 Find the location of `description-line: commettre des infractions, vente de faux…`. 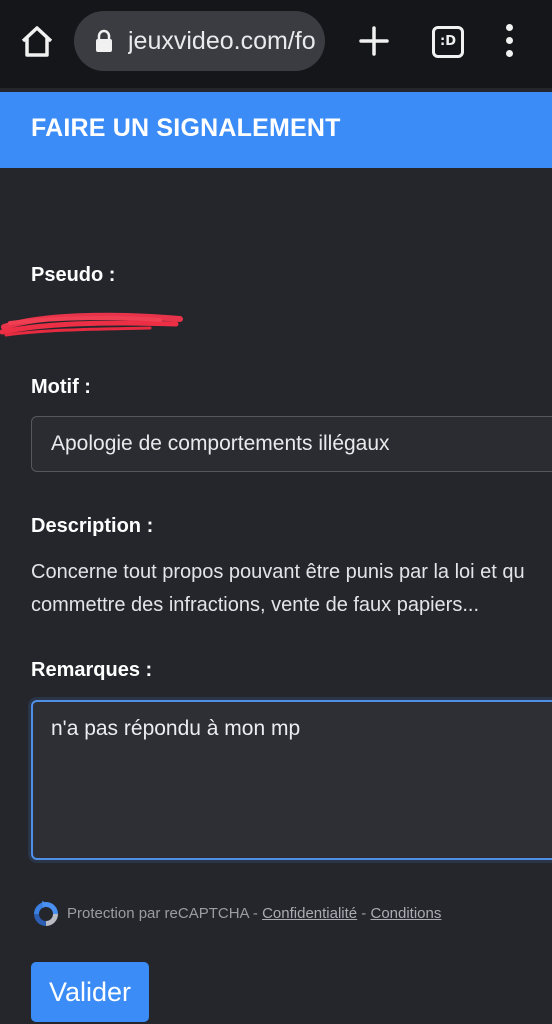

description-line: commettre des infractions, vente de faux… is located at coordinates (255, 605).